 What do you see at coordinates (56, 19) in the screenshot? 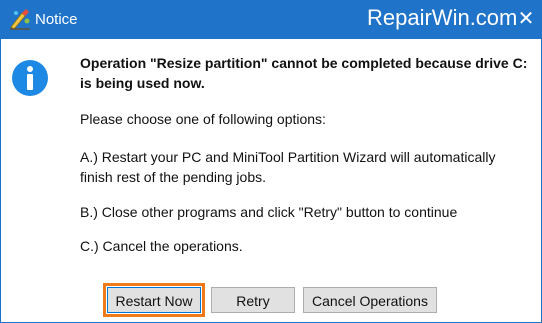
I see `window-title: Notice` at bounding box center [56, 19].